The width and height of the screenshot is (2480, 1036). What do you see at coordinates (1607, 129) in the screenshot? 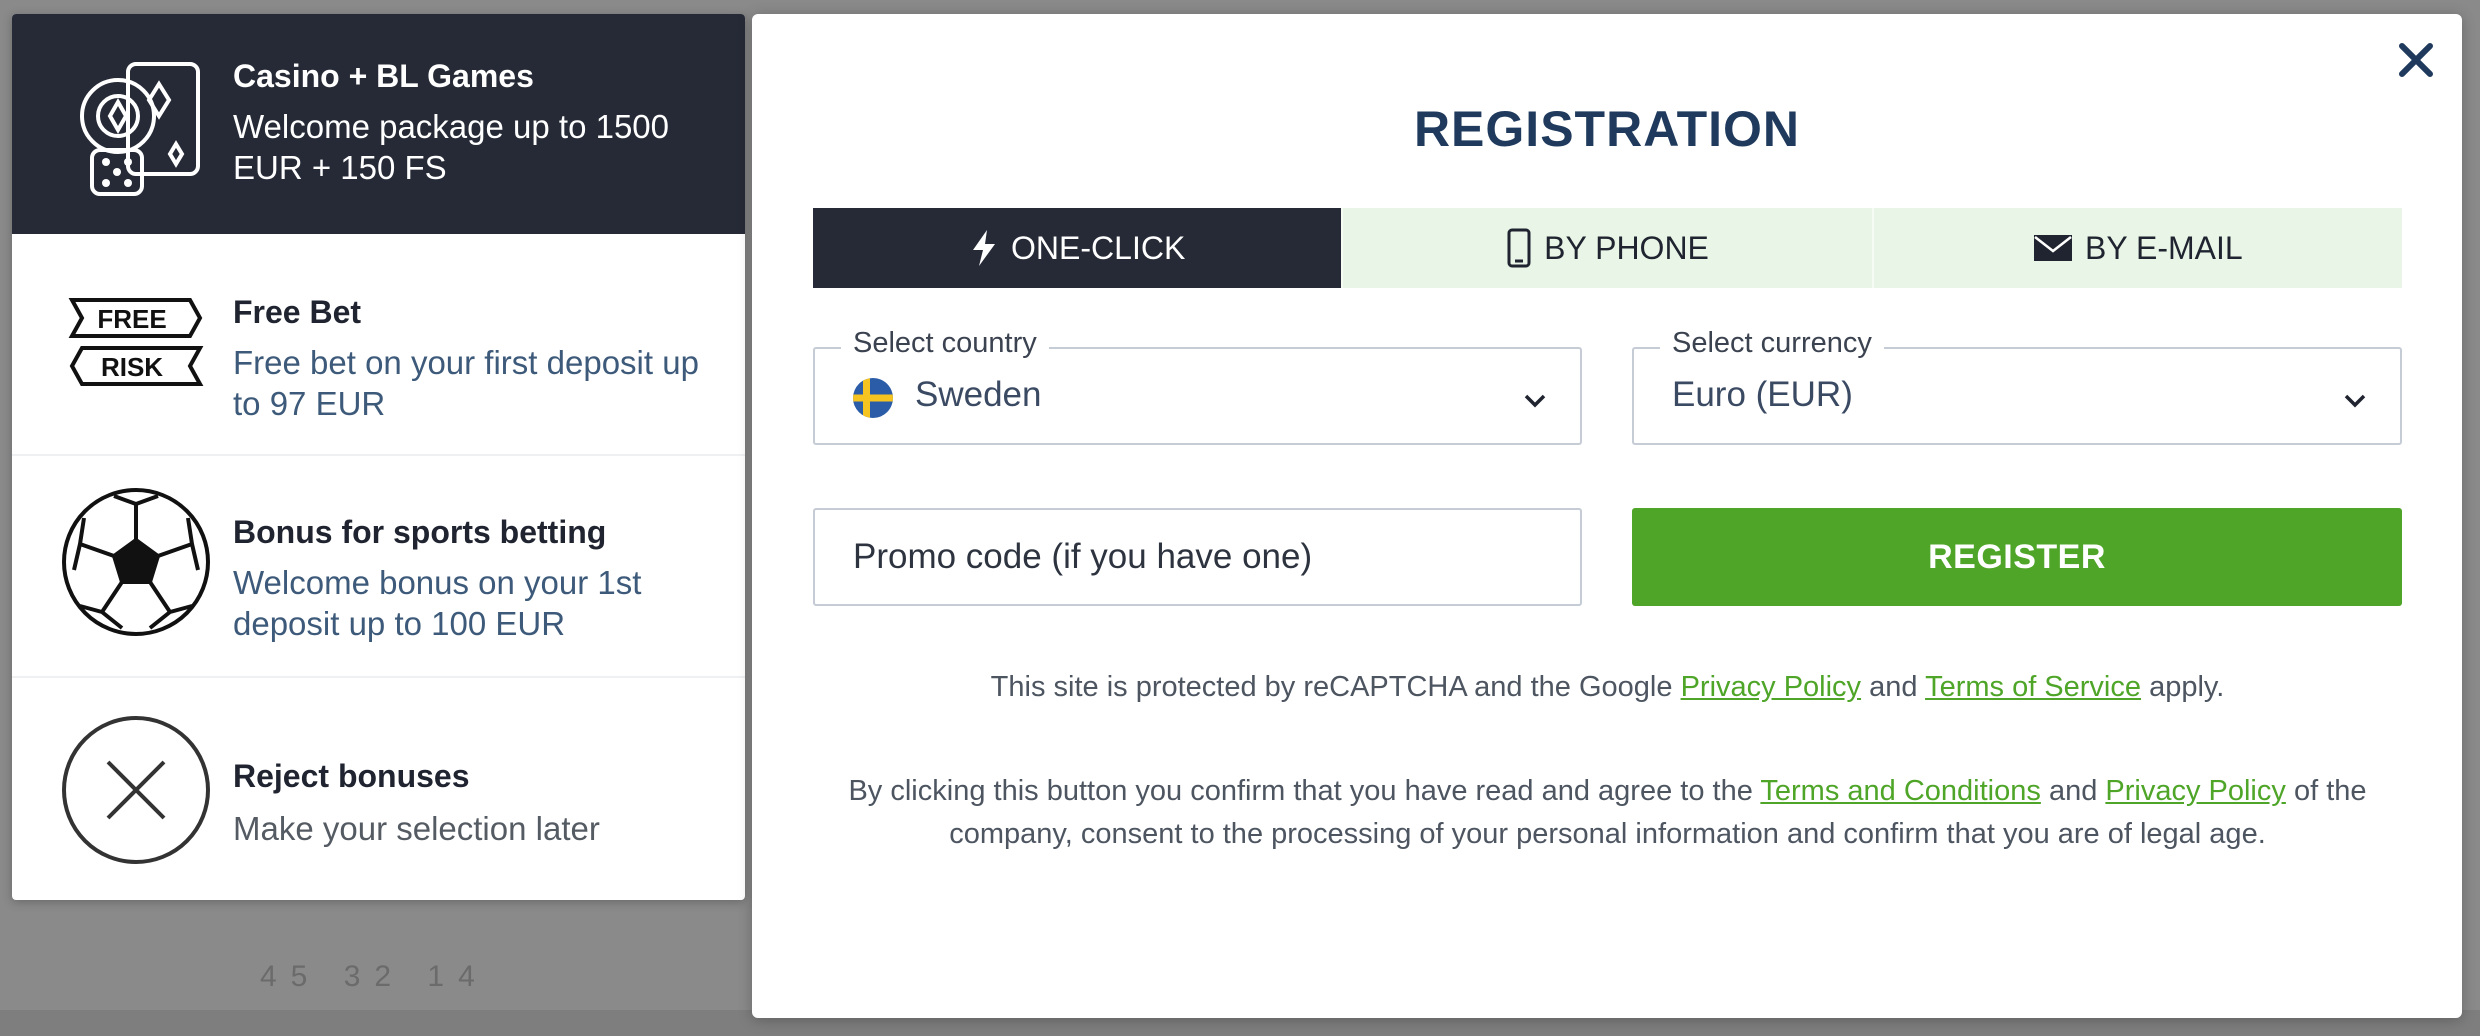
I see `registration-title: REGISTRATION` at bounding box center [1607, 129].